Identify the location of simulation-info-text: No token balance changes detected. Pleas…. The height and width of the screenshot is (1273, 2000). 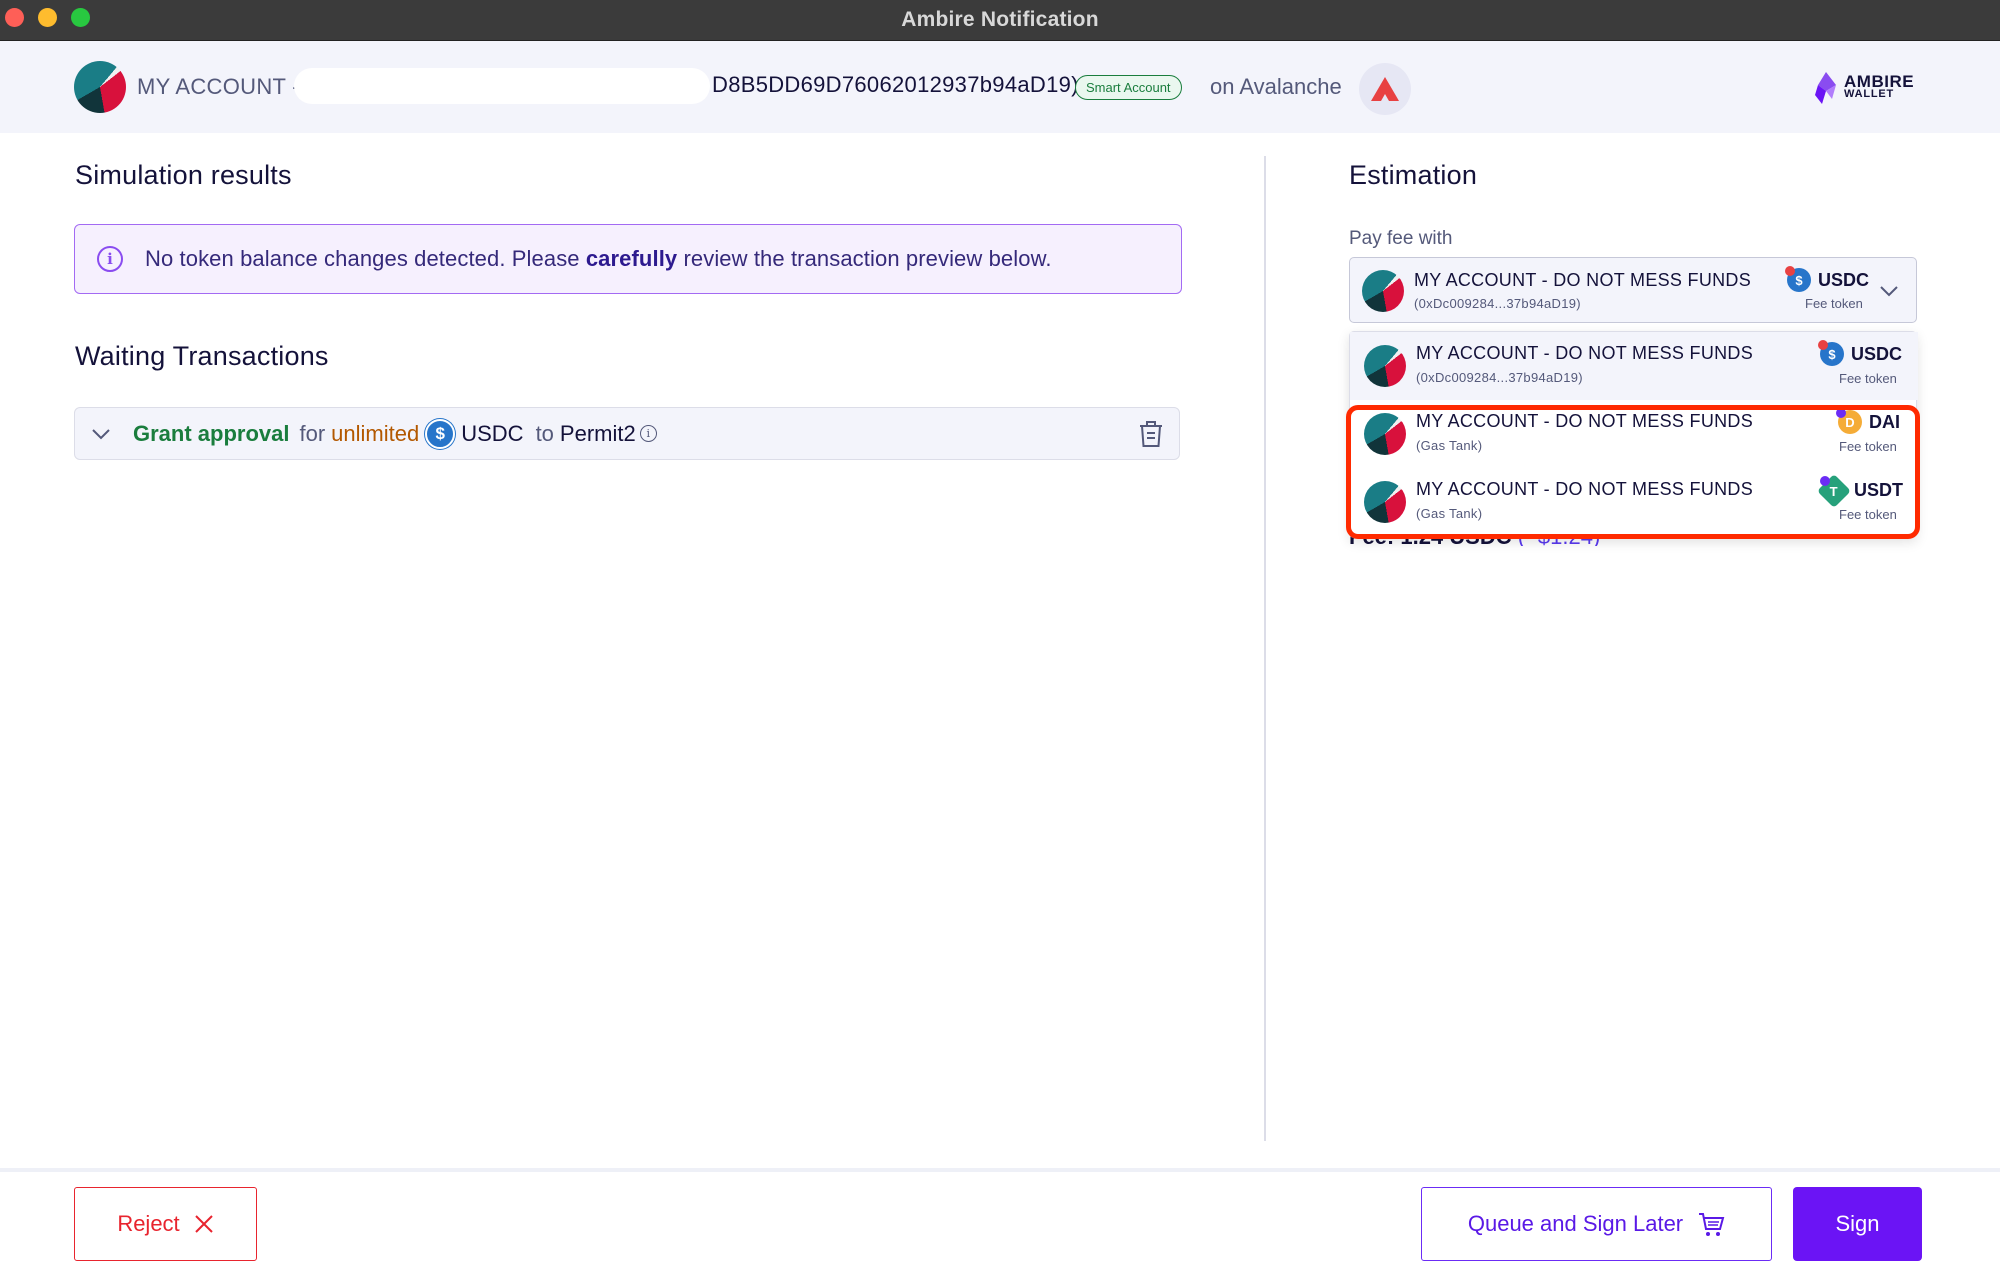
(598, 259).